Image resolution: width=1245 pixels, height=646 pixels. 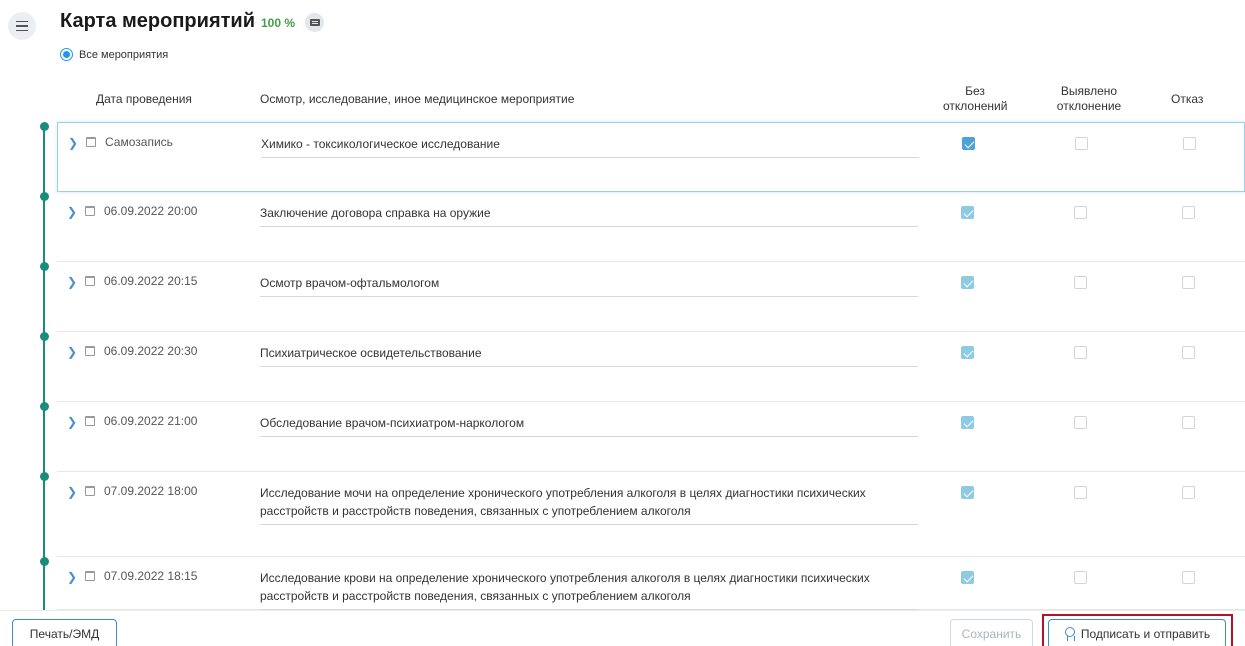 I want to click on column-header-date: Дата проведения, so click(x=144, y=99).